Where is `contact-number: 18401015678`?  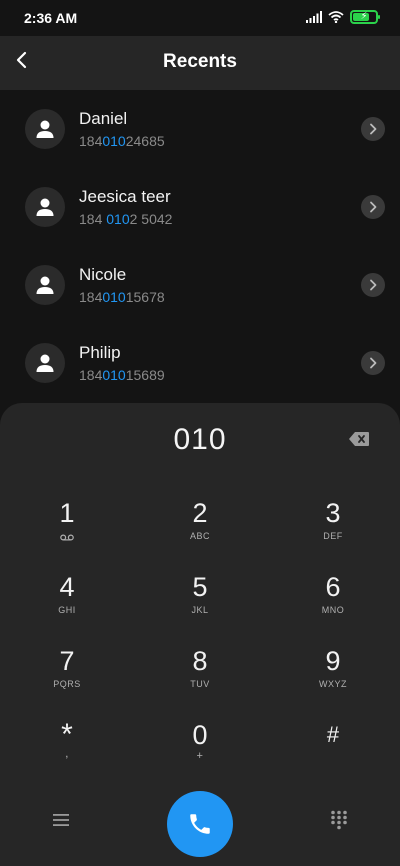
contact-number: 18401015678 is located at coordinates (122, 297).